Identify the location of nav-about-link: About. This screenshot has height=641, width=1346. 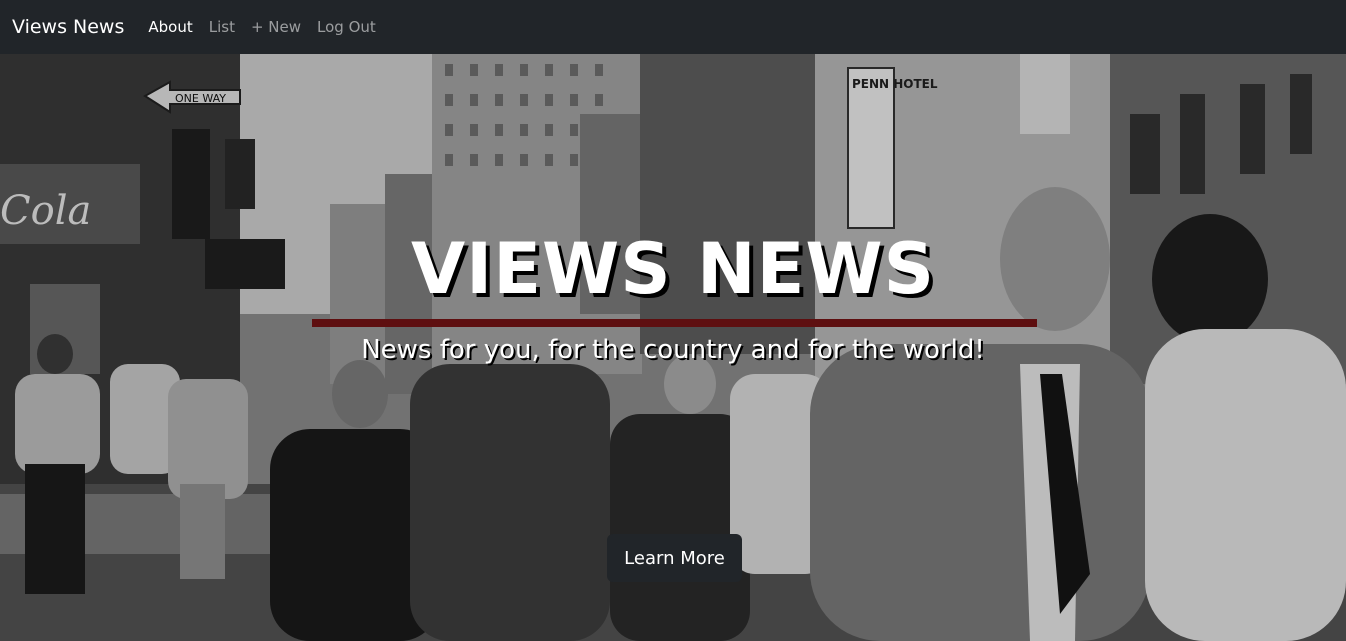
(170, 27).